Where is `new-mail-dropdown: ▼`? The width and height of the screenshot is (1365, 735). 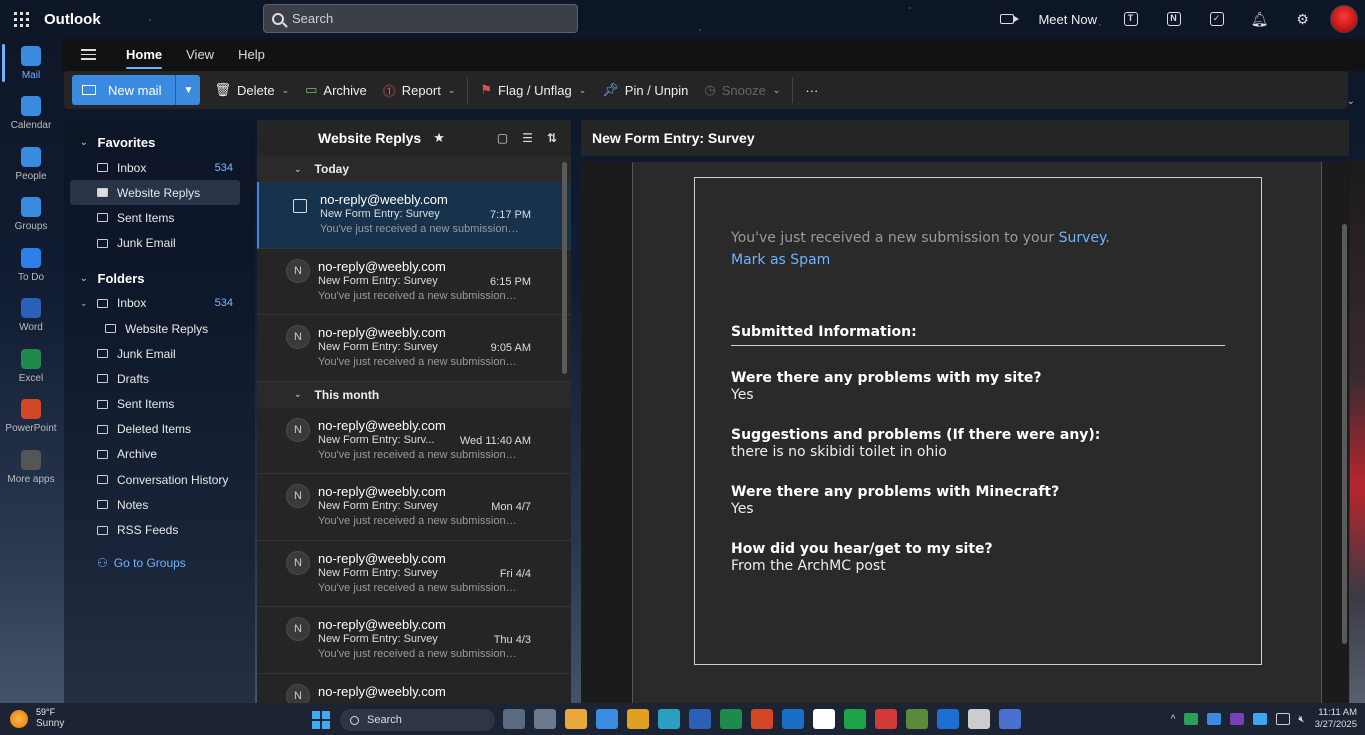 new-mail-dropdown: ▼ is located at coordinates (188, 90).